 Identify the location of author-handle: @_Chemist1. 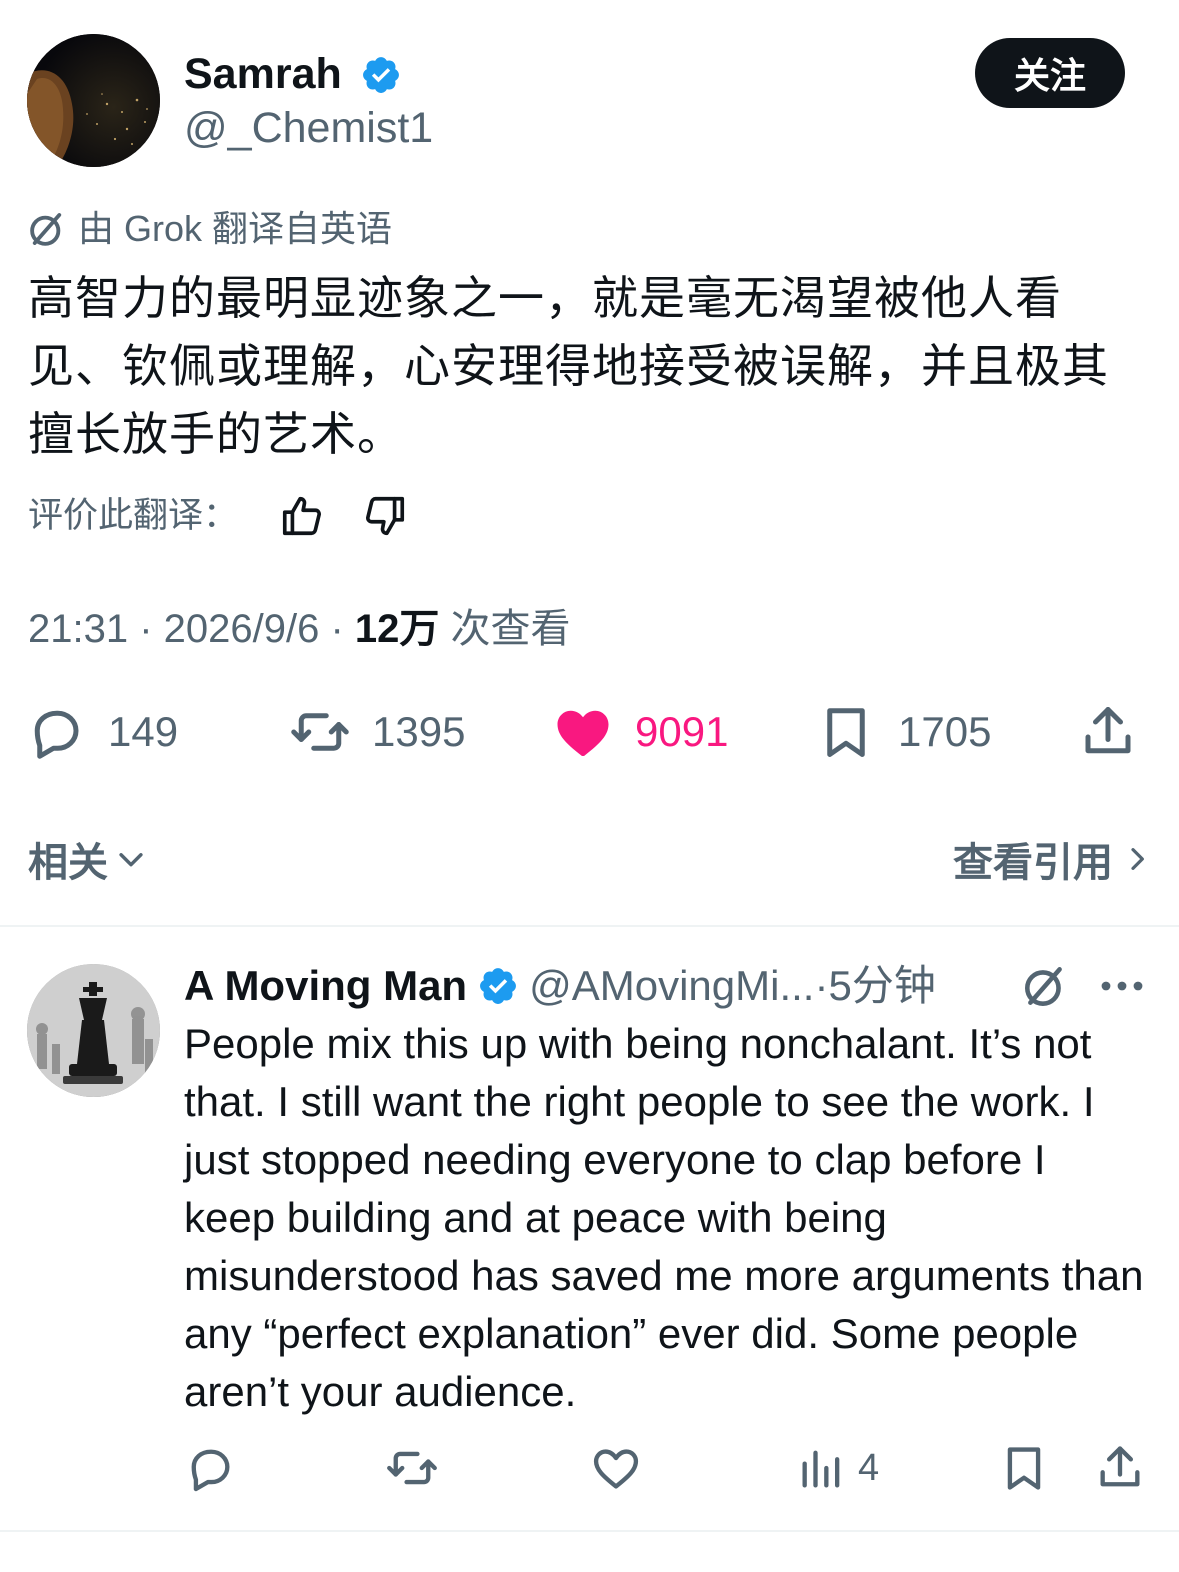
(308, 128).